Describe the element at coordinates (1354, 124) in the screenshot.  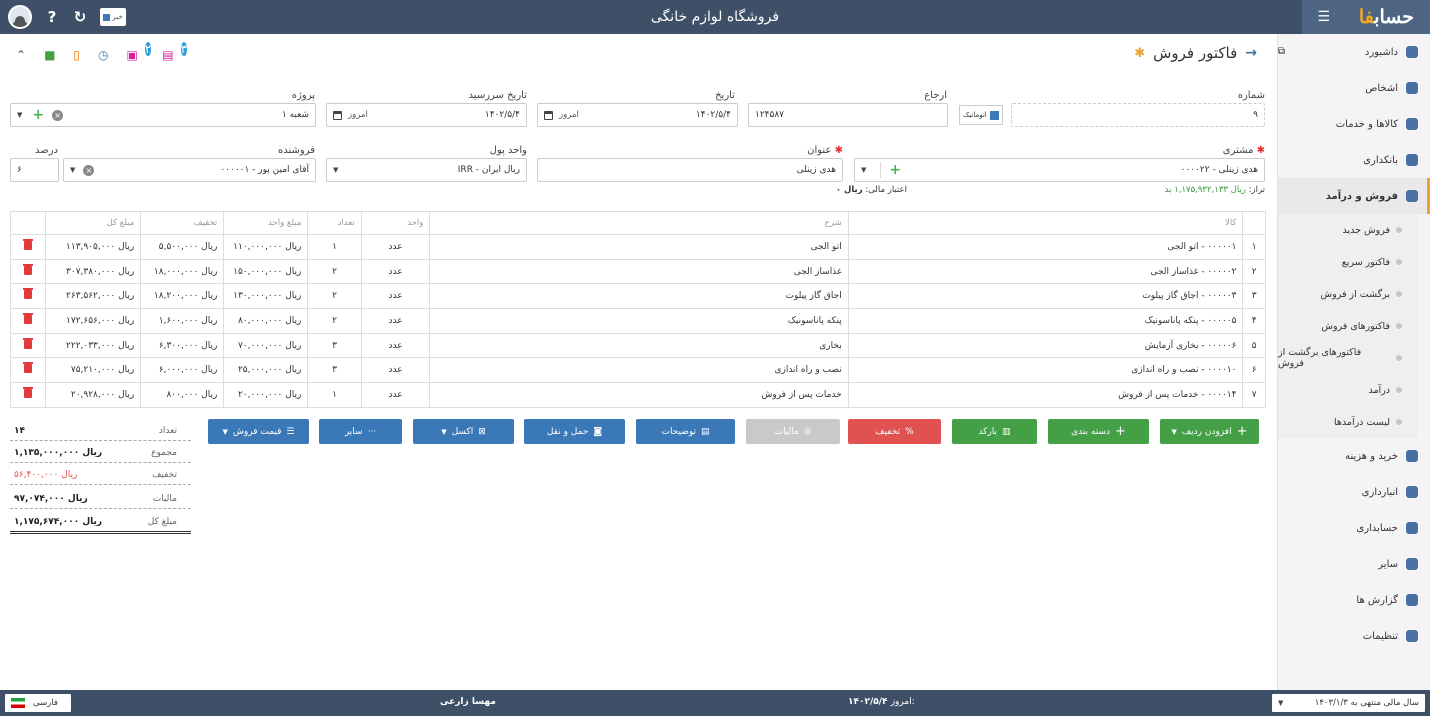
I see `sidebar-item-products: کالاها و خدمات` at that location.